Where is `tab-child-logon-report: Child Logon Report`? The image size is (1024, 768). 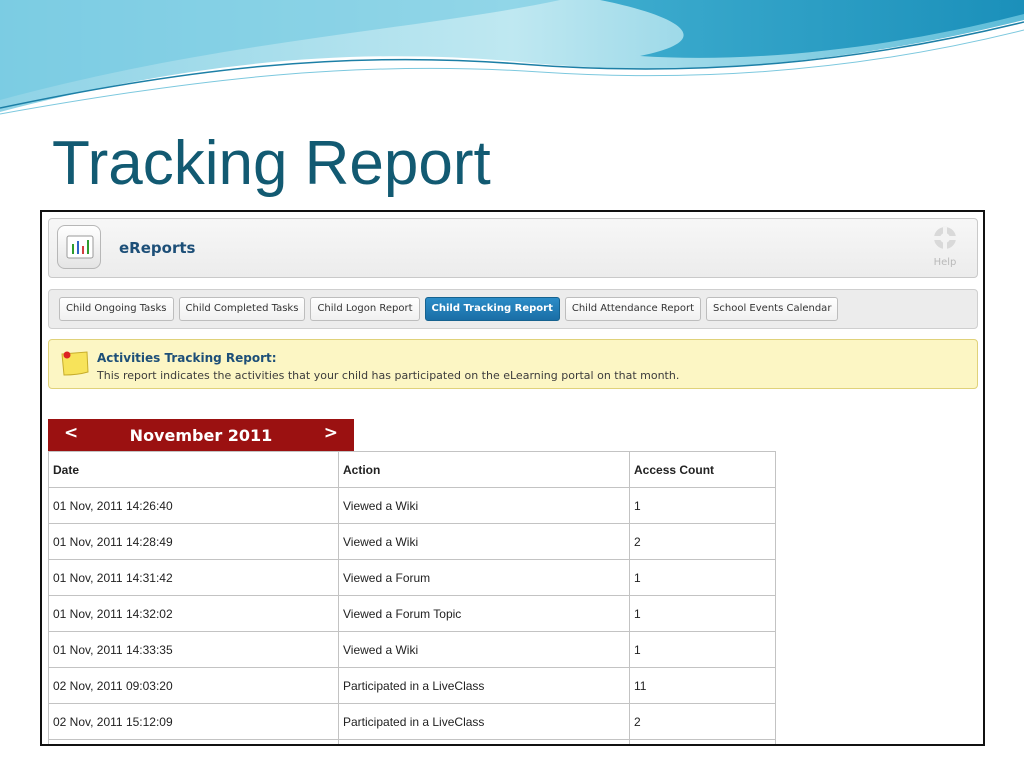
tab-child-logon-report: Child Logon Report is located at coordinates (365, 309).